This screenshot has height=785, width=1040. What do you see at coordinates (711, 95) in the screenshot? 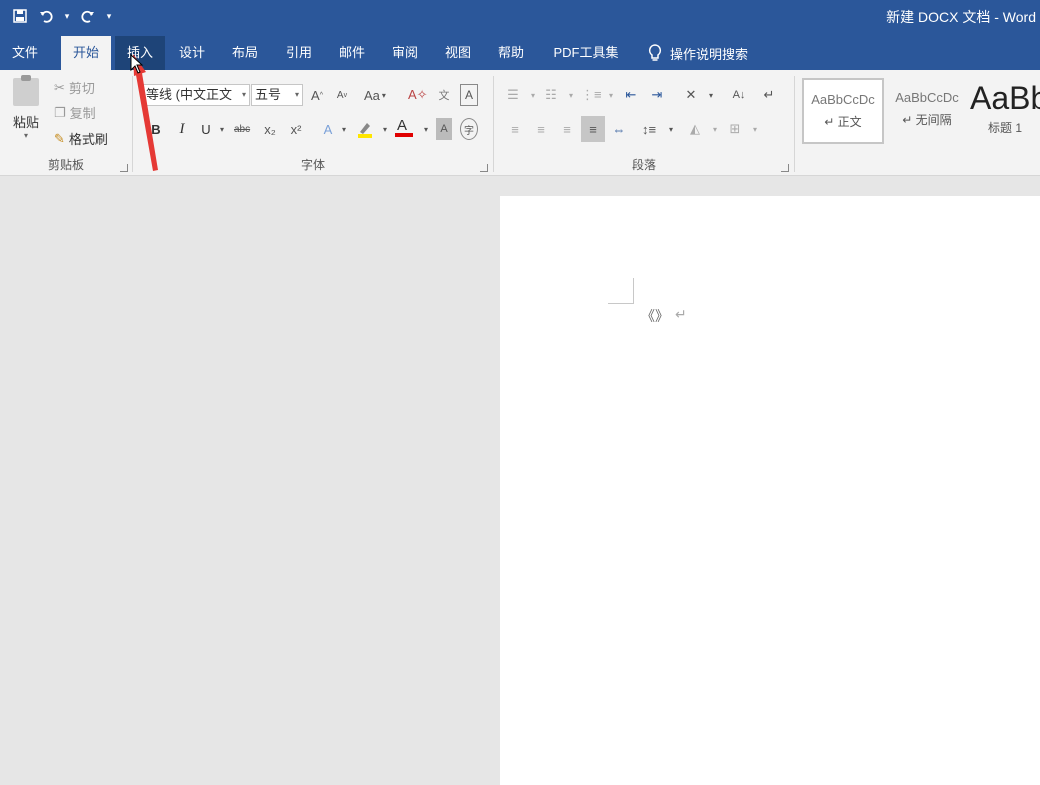
I see `chinese-layout-dropdown-icon: ▾` at bounding box center [711, 95].